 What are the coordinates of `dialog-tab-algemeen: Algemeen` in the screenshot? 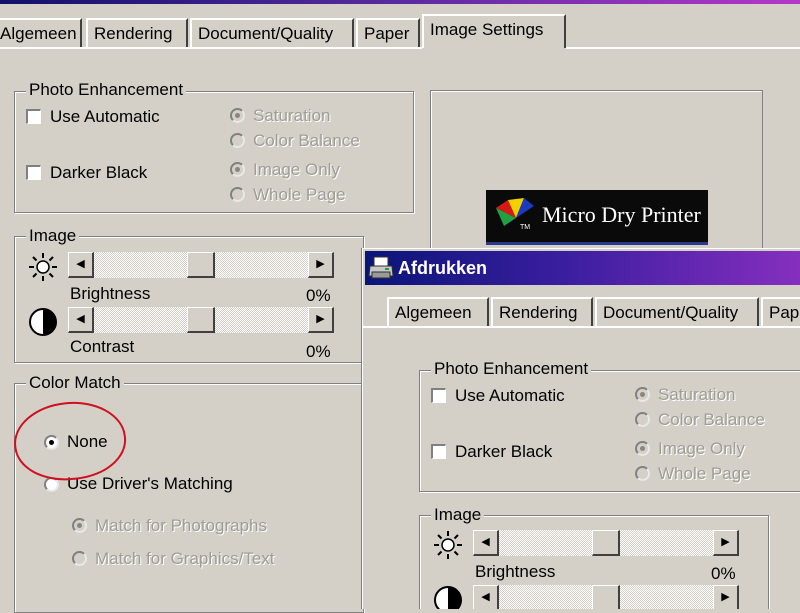 It's located at (438, 312).